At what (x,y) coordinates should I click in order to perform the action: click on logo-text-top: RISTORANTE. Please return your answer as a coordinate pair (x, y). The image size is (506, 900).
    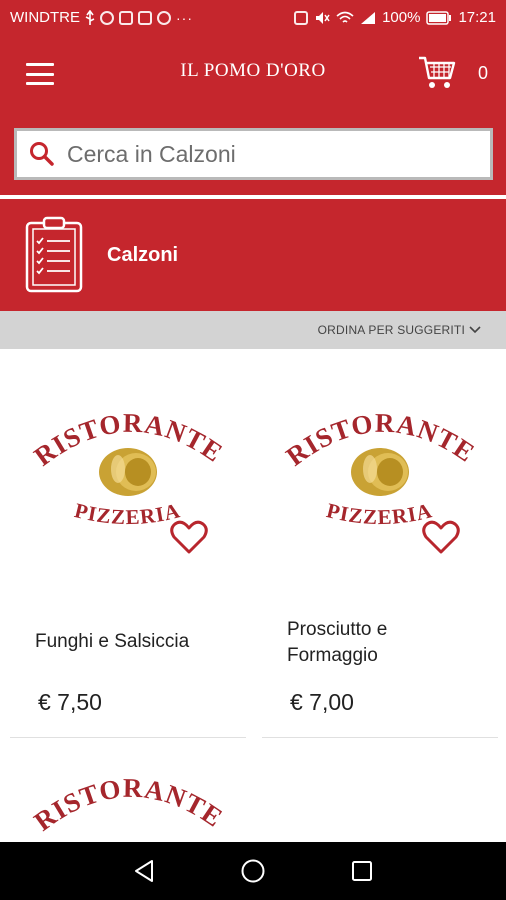
    Looking at the image, I should click on (129, 805).